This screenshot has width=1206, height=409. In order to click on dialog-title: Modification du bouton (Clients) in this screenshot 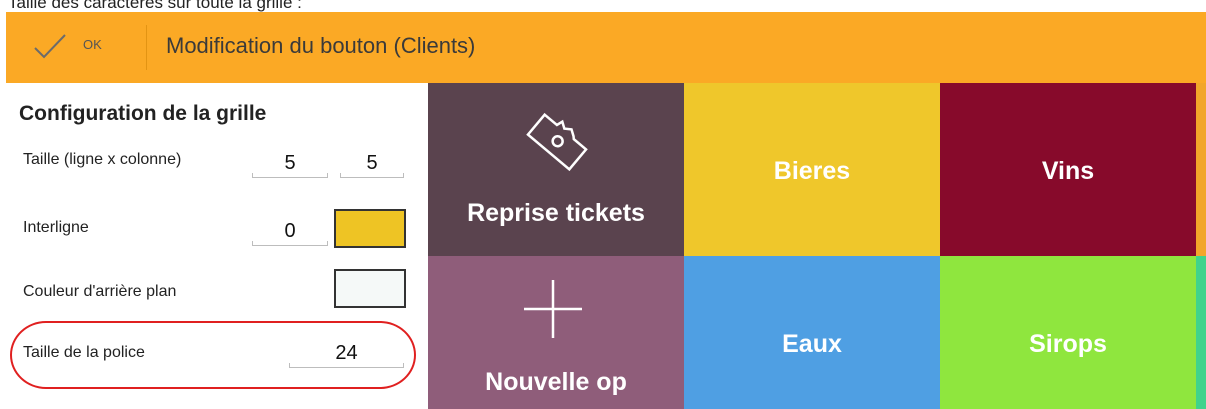, I will do `click(321, 45)`.